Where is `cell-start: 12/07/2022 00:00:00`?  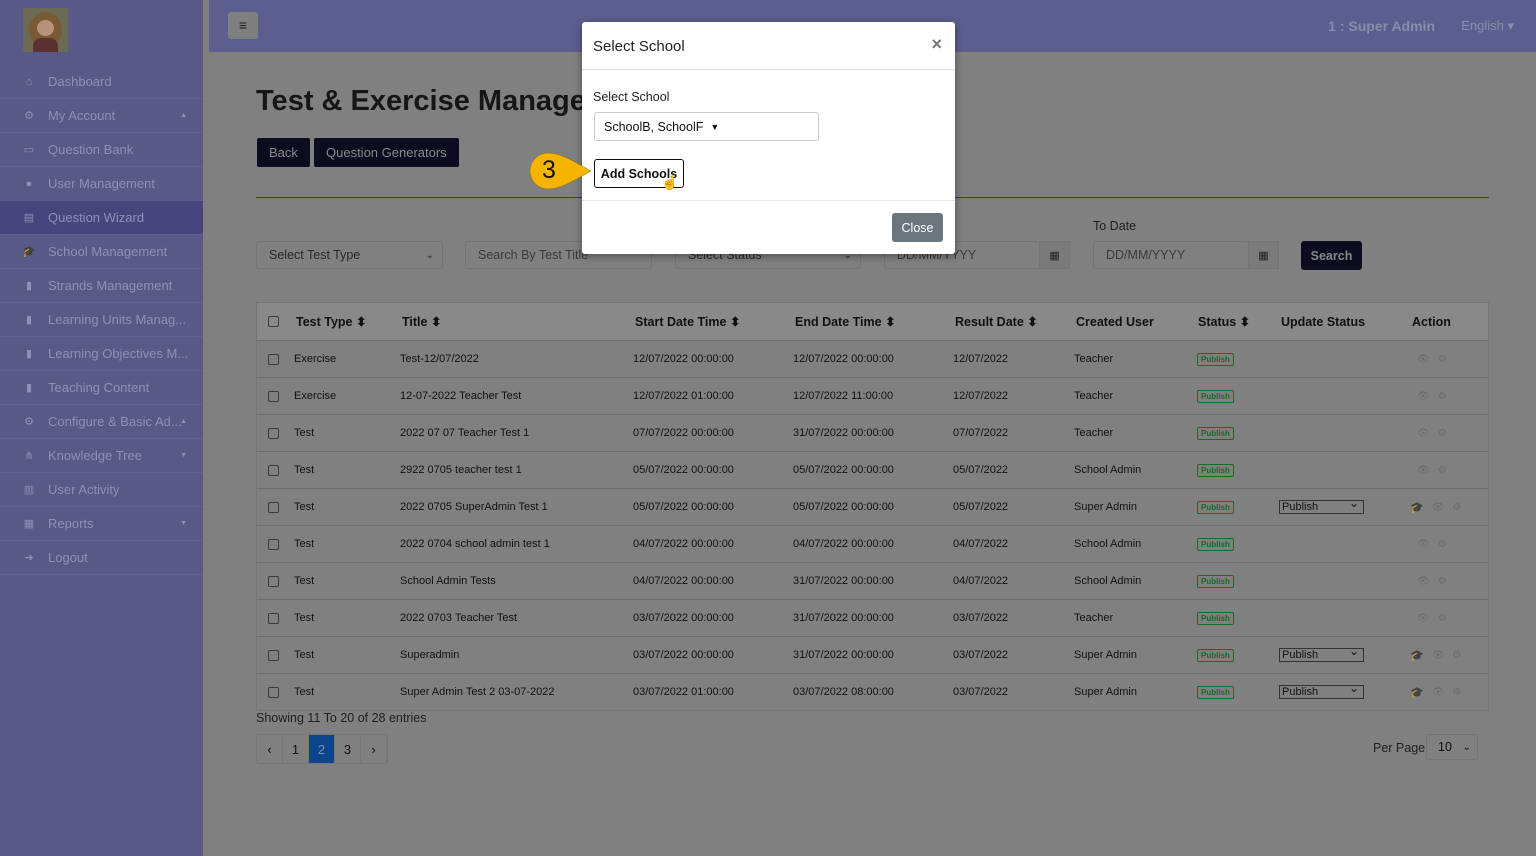 cell-start: 12/07/2022 00:00:00 is located at coordinates (683, 359).